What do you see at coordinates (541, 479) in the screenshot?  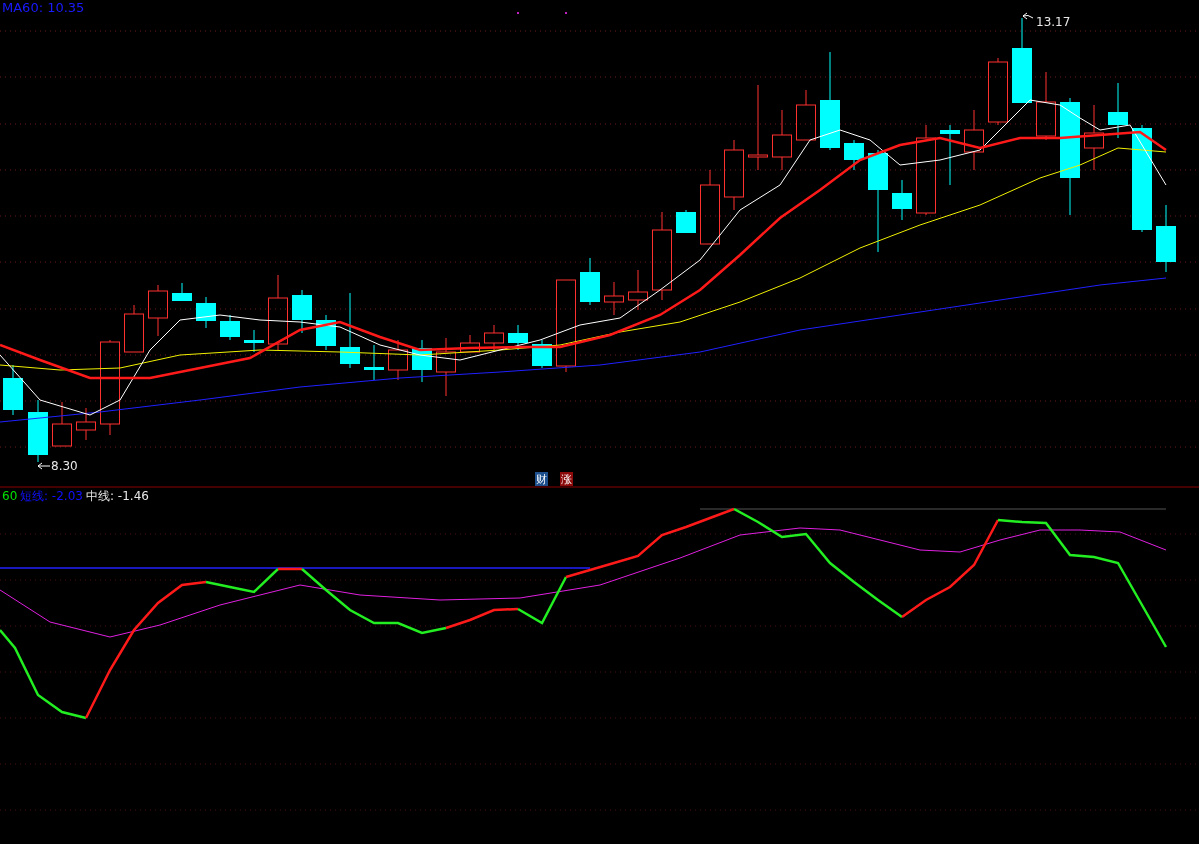 I see `signal-badge: 财` at bounding box center [541, 479].